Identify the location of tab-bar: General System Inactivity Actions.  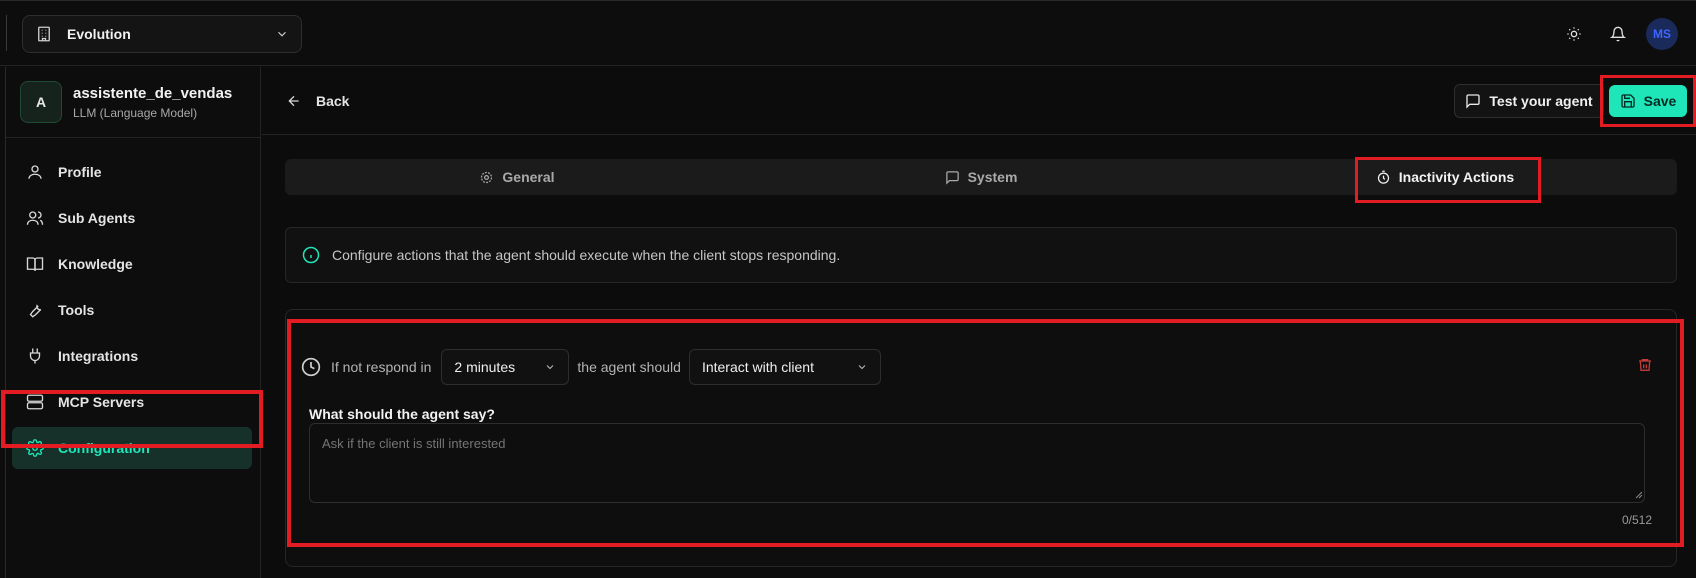
(981, 177).